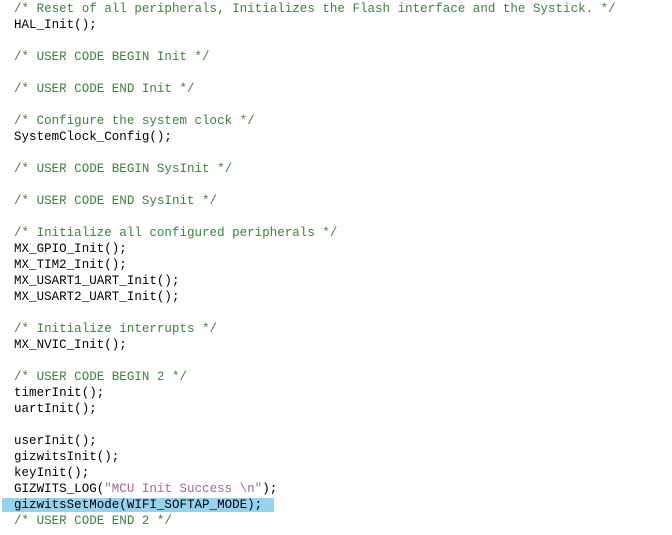  I want to click on code-token-plain: SystemClock_Config();, so click(93, 137).